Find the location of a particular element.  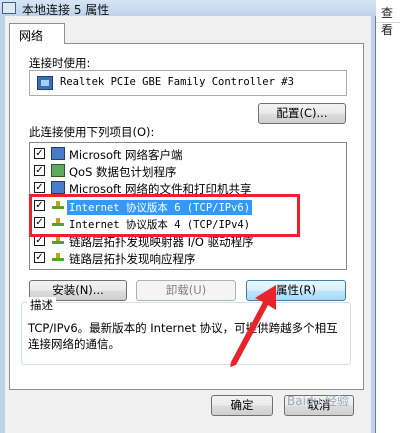

watermark: Baidu 经验 is located at coordinates (318, 401).